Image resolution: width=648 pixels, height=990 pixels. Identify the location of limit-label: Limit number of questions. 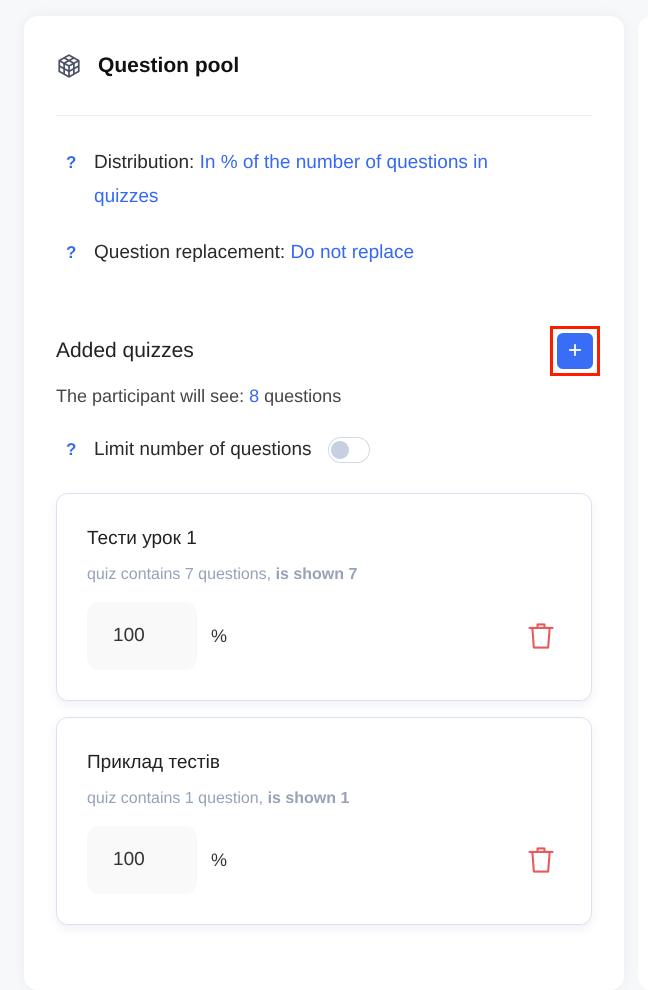
(203, 450).